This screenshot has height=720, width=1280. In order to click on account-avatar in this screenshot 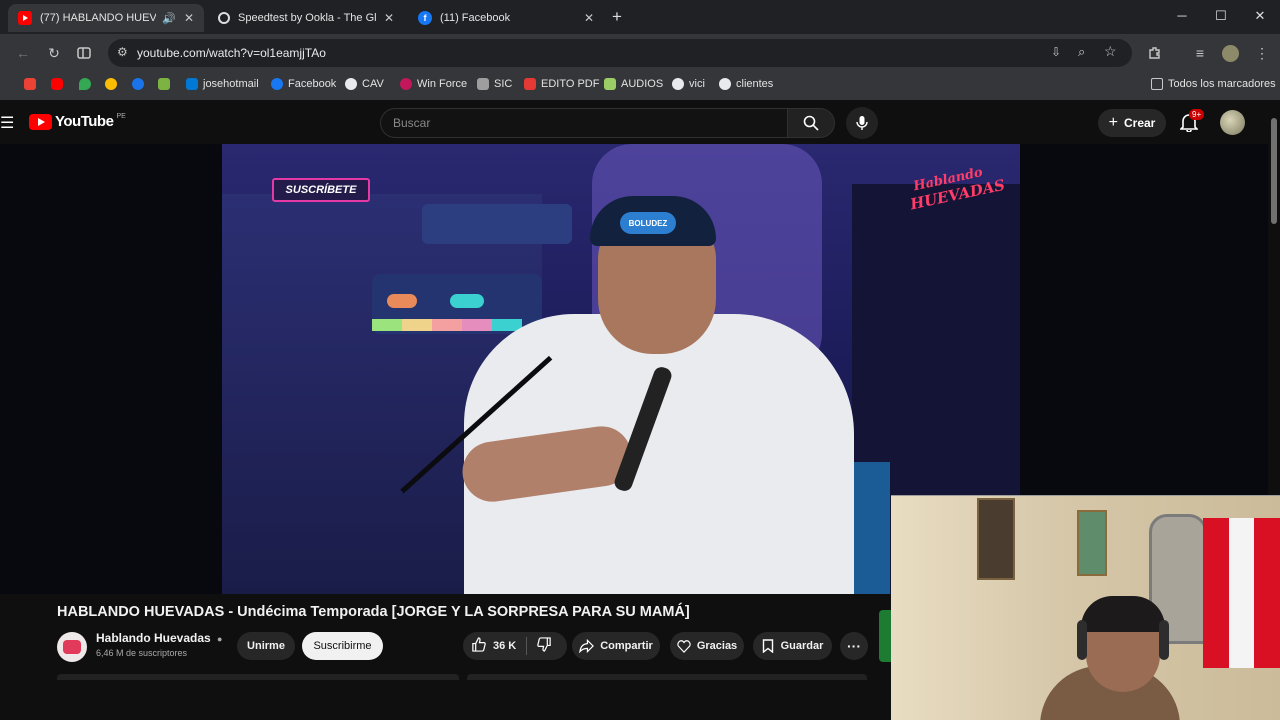, I will do `click(1232, 122)`.